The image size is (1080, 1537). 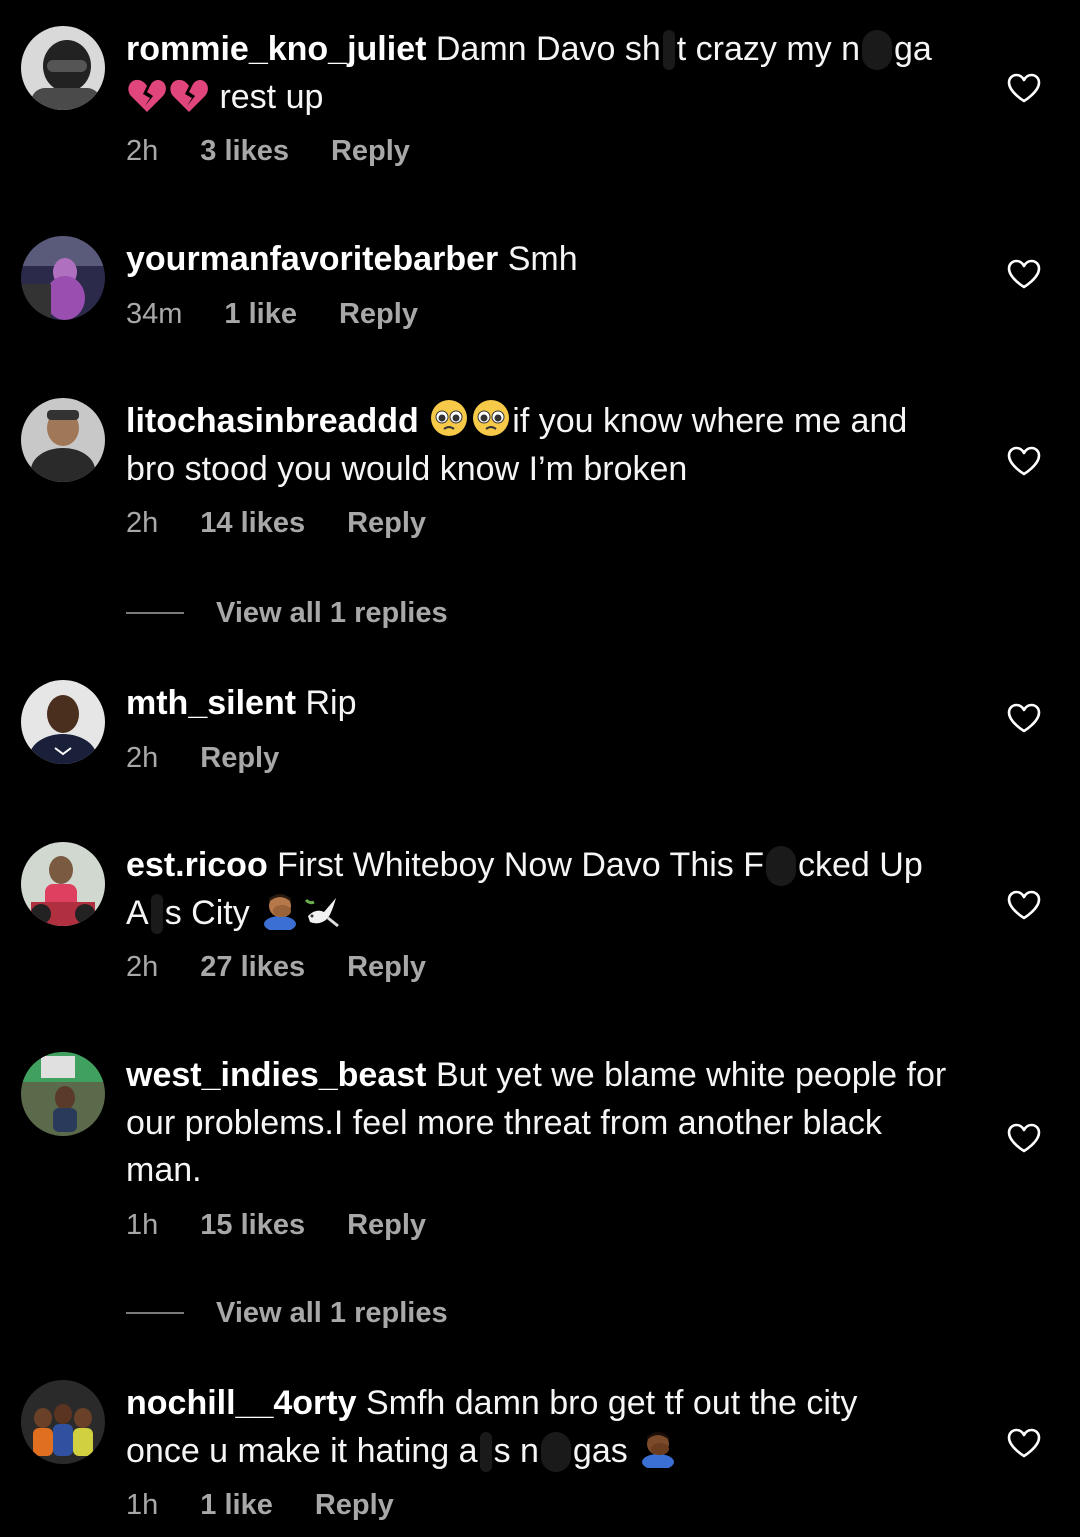 What do you see at coordinates (546, 729) in the screenshot?
I see `comment-body: mth_silent Rip 2h Reply` at bounding box center [546, 729].